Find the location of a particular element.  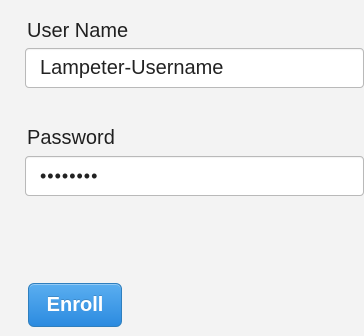

enroll-button: Enroll is located at coordinates (75, 305).